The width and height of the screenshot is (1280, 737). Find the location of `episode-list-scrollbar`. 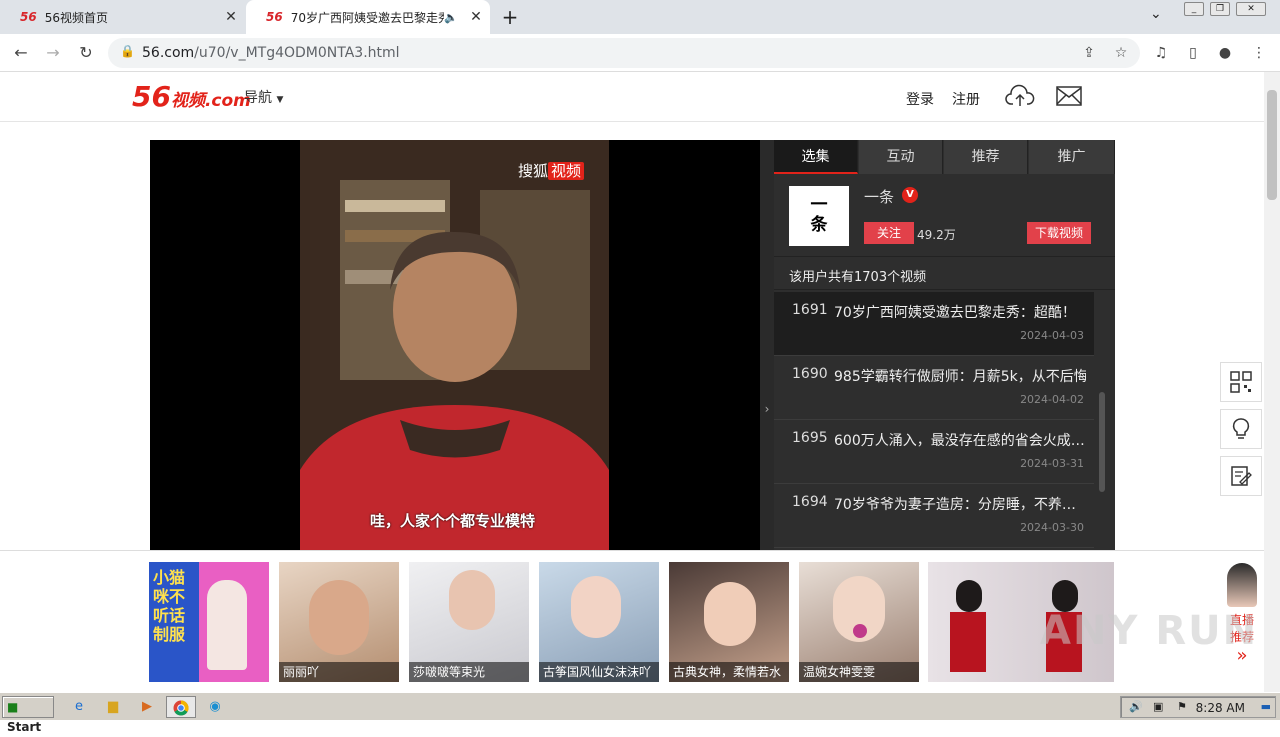

episode-list-scrollbar is located at coordinates (1102, 442).